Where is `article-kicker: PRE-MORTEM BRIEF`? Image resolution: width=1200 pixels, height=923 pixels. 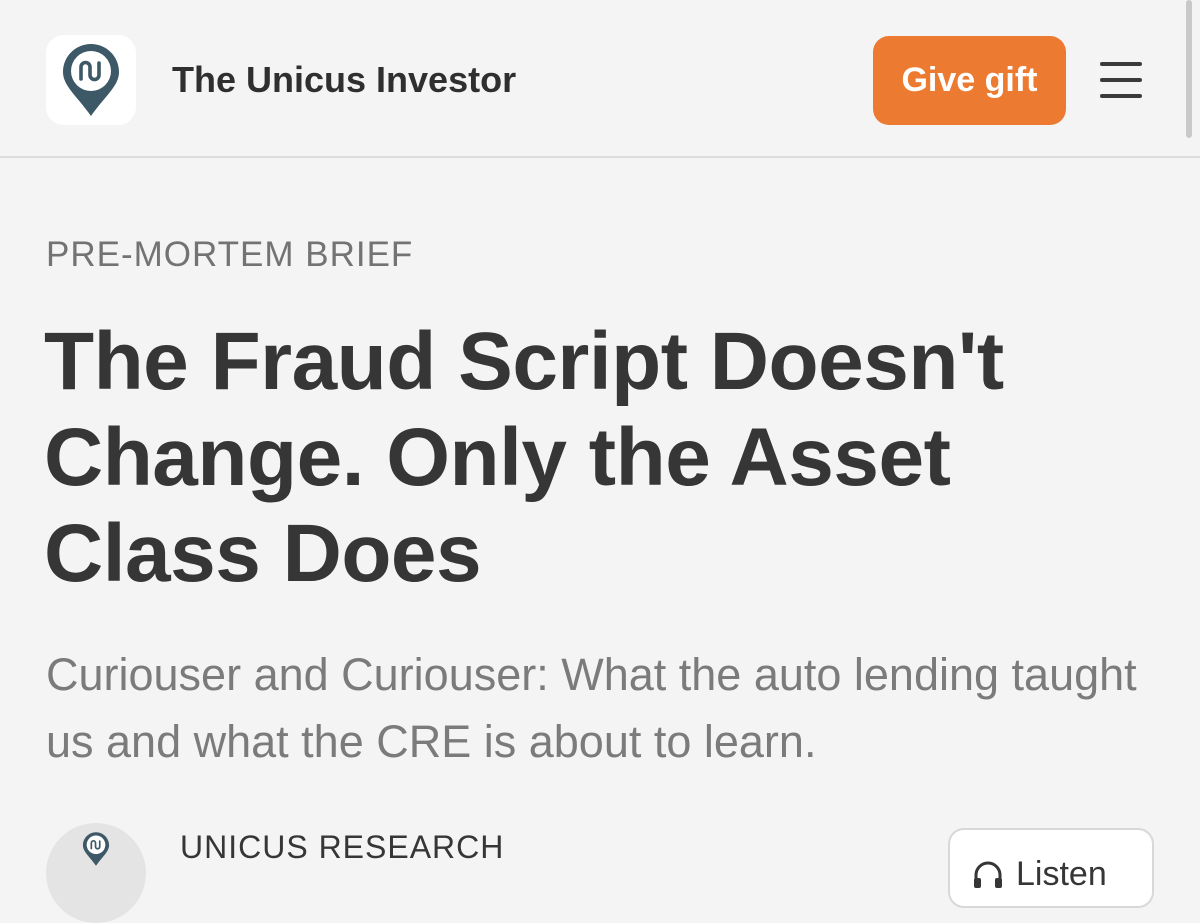 article-kicker: PRE-MORTEM BRIEF is located at coordinates (230, 254).